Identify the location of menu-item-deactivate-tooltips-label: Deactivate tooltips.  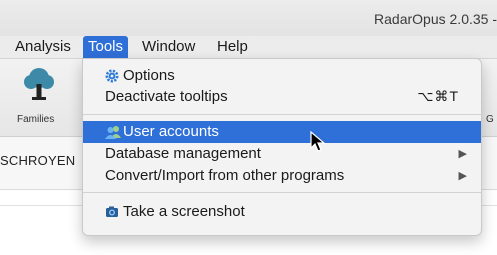
(166, 96).